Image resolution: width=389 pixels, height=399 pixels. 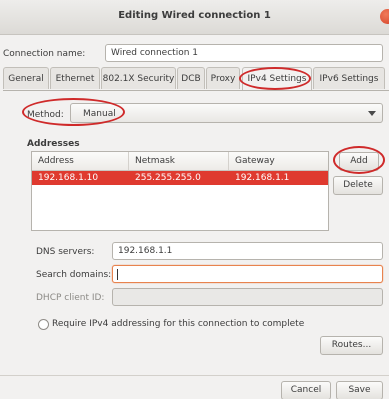 I want to click on footer-divider, so click(x=194, y=375).